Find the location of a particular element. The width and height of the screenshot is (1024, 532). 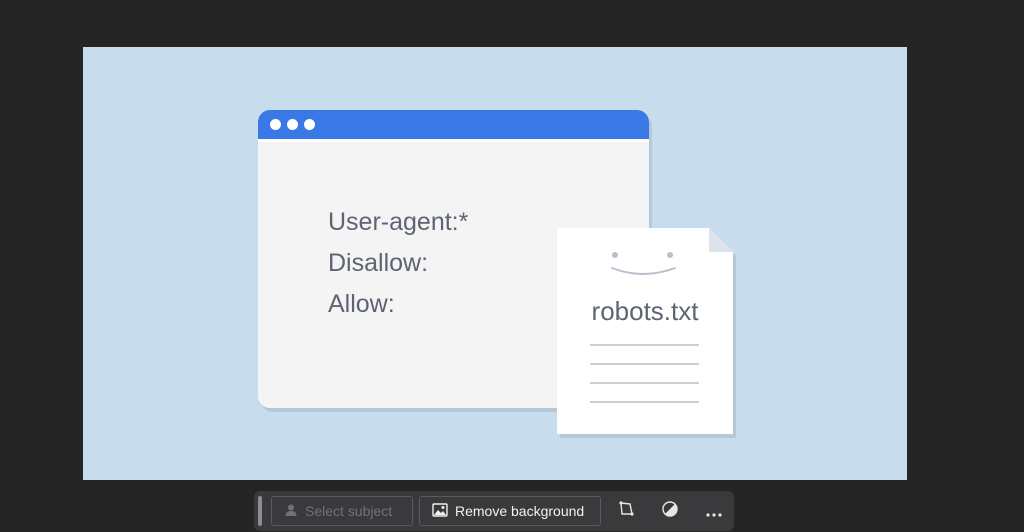

remove-background-button: Remove background is located at coordinates (510, 511).